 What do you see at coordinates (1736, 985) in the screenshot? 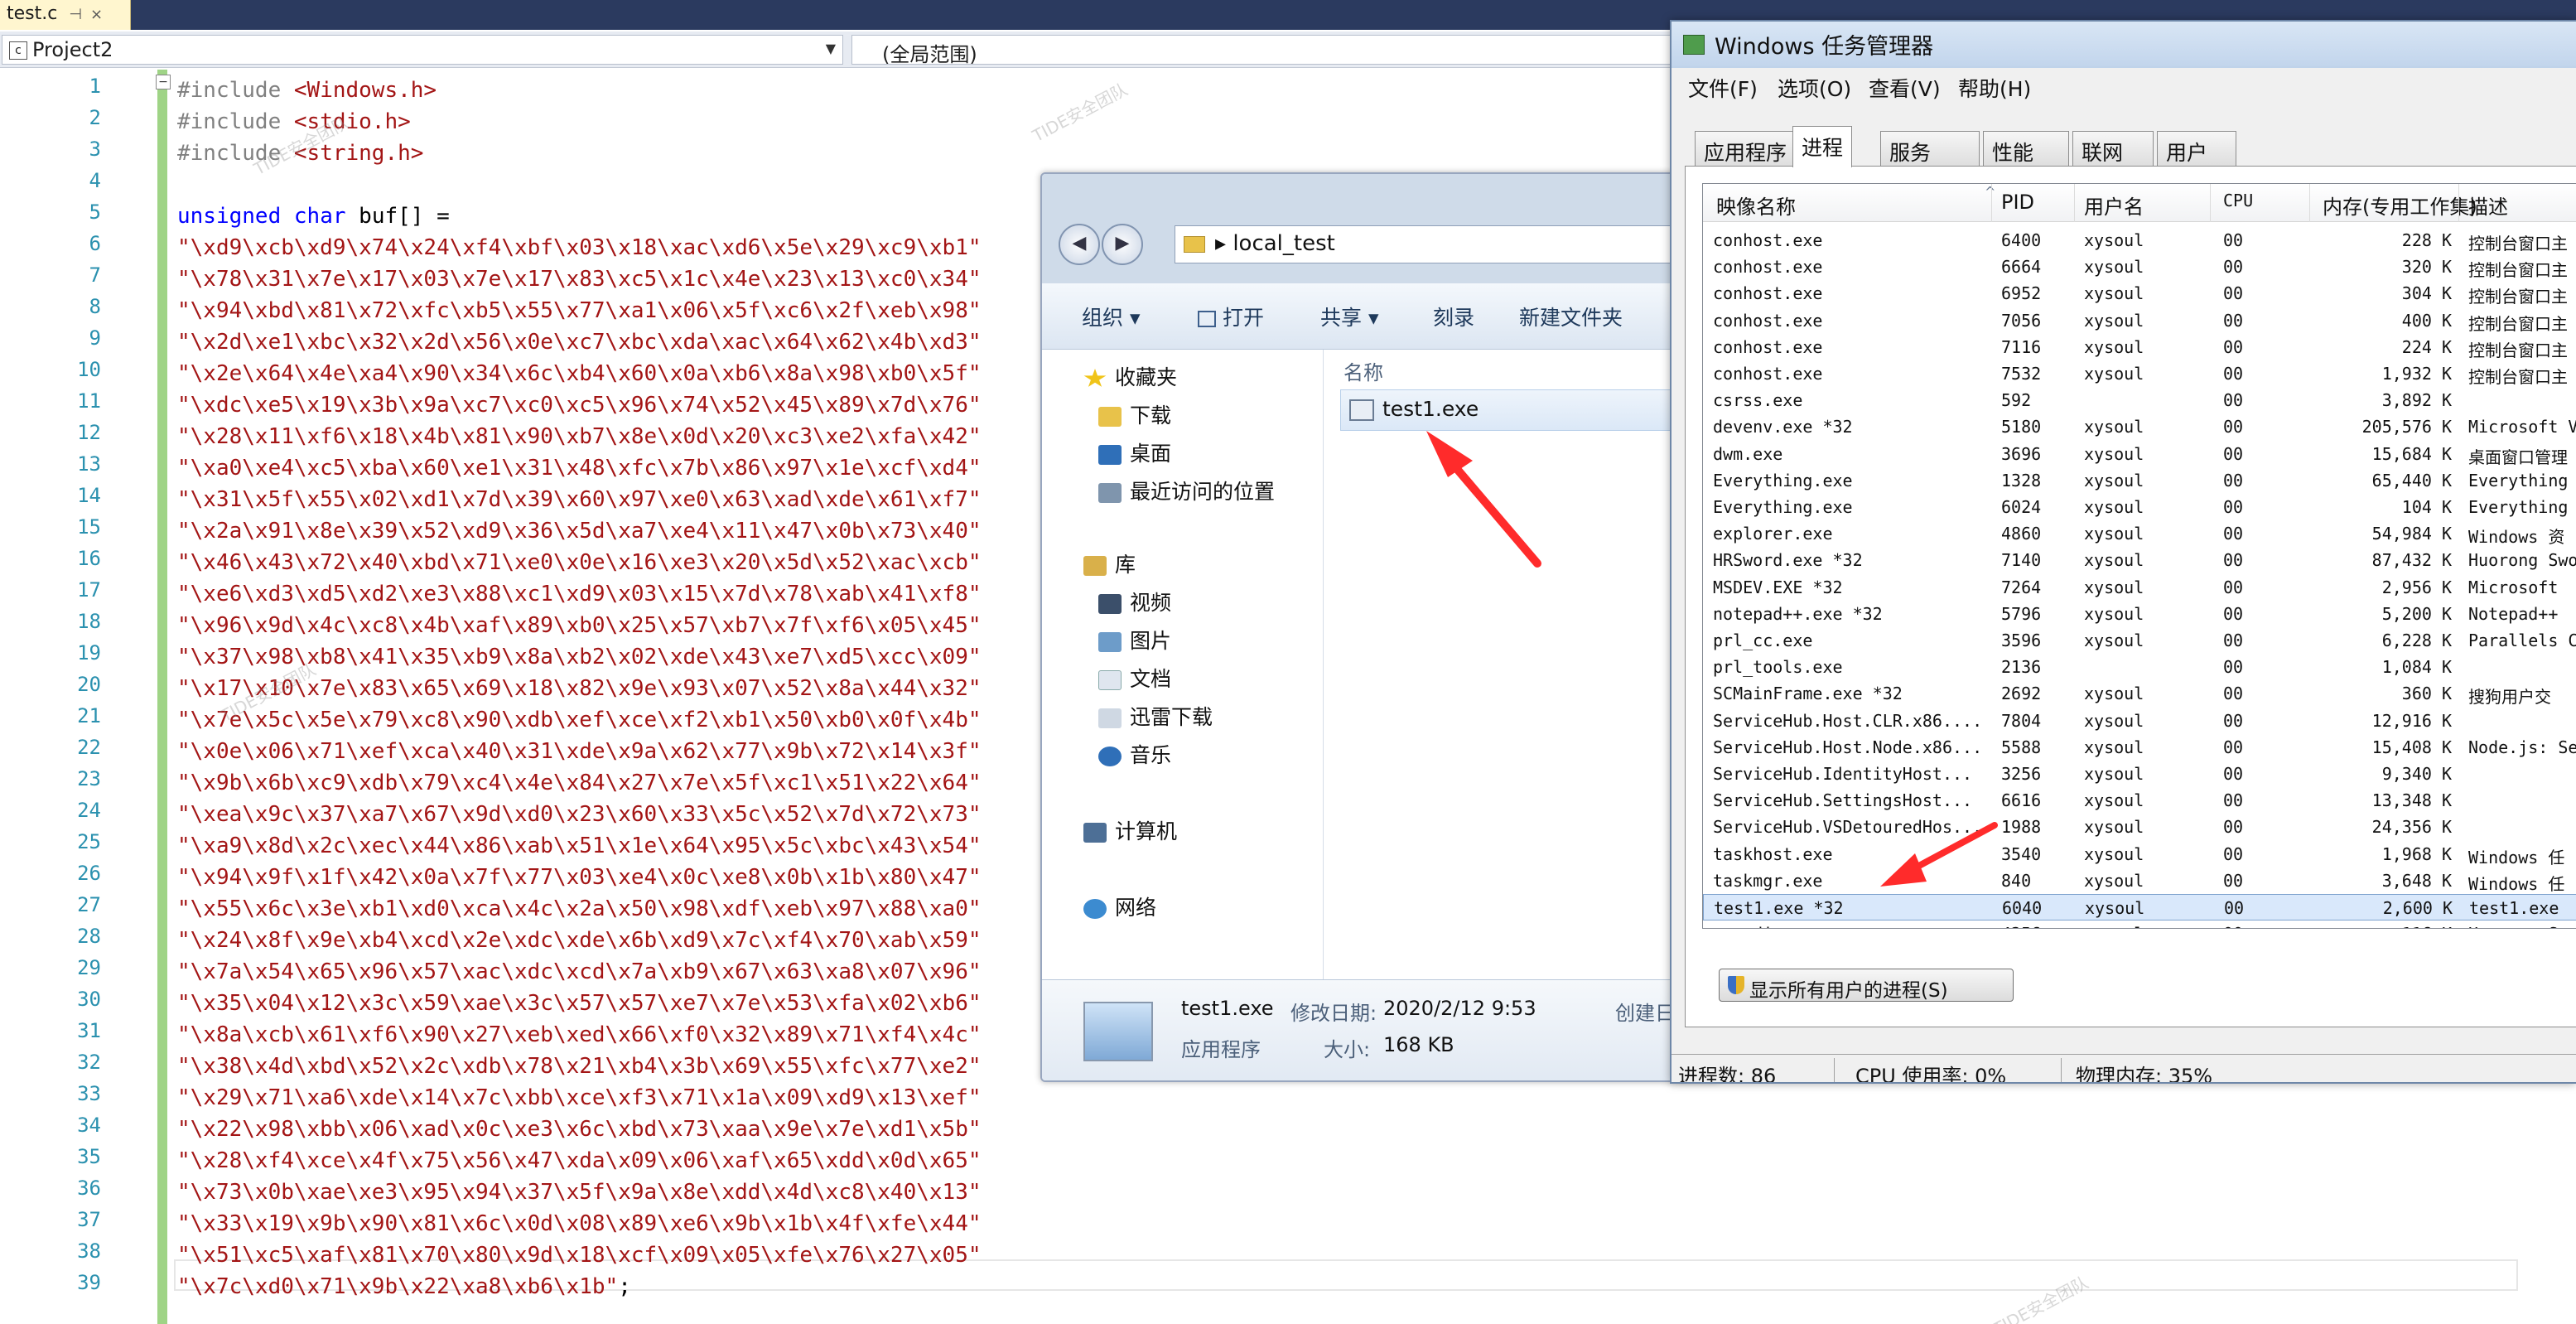
I see `uac-shield-icon` at bounding box center [1736, 985].